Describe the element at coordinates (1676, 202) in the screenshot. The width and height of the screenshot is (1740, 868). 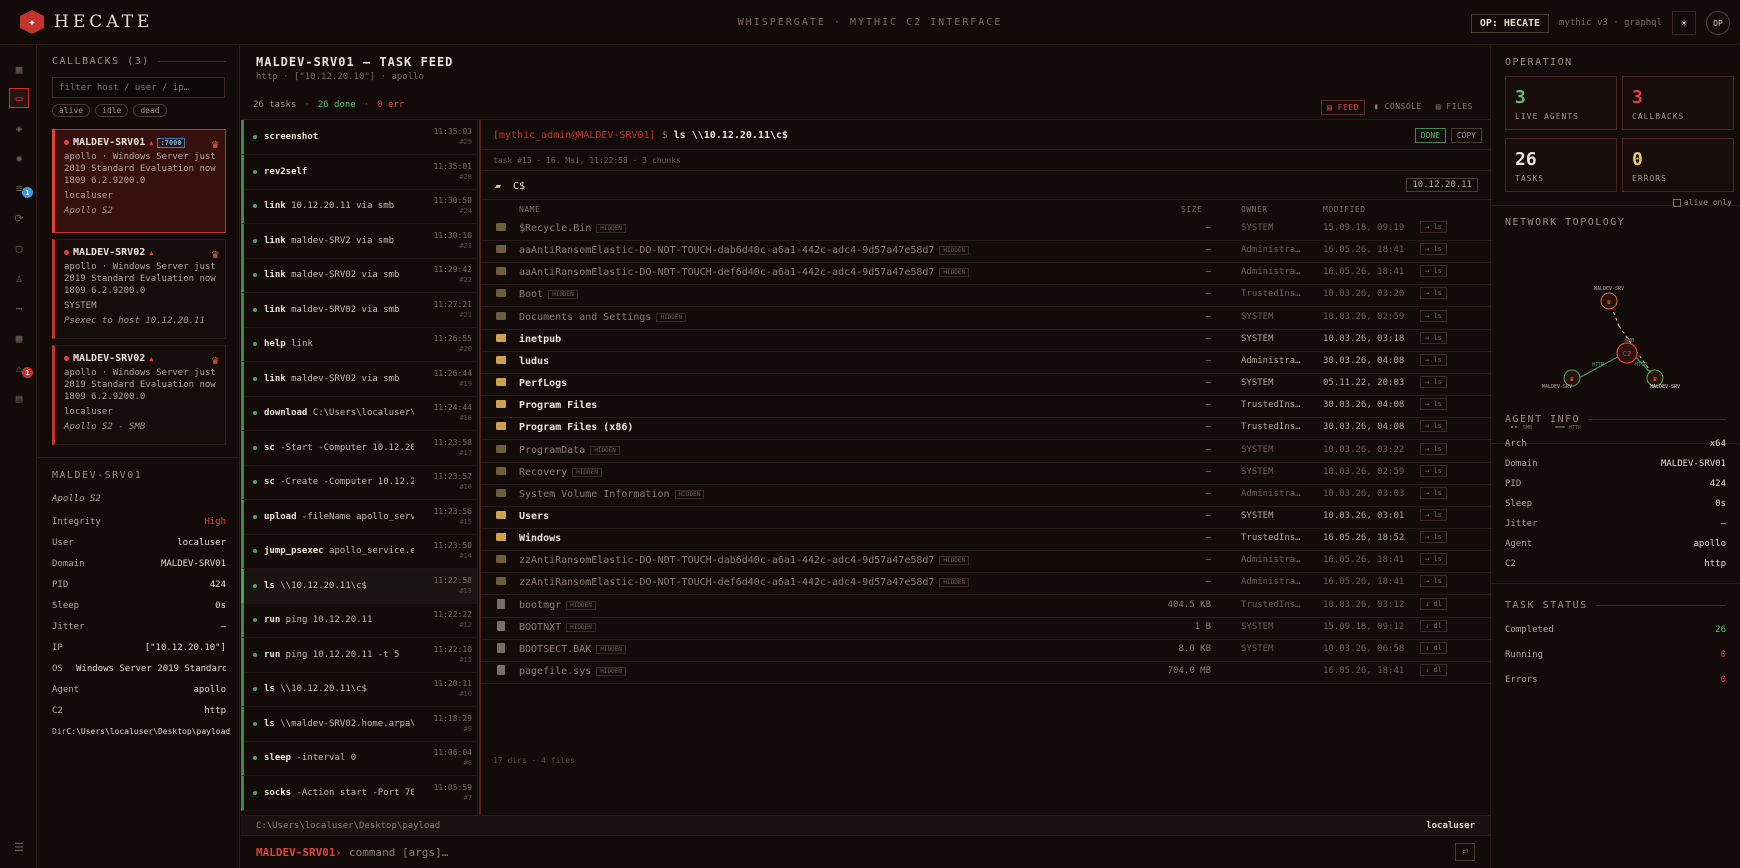
I see `checkbox` at that location.